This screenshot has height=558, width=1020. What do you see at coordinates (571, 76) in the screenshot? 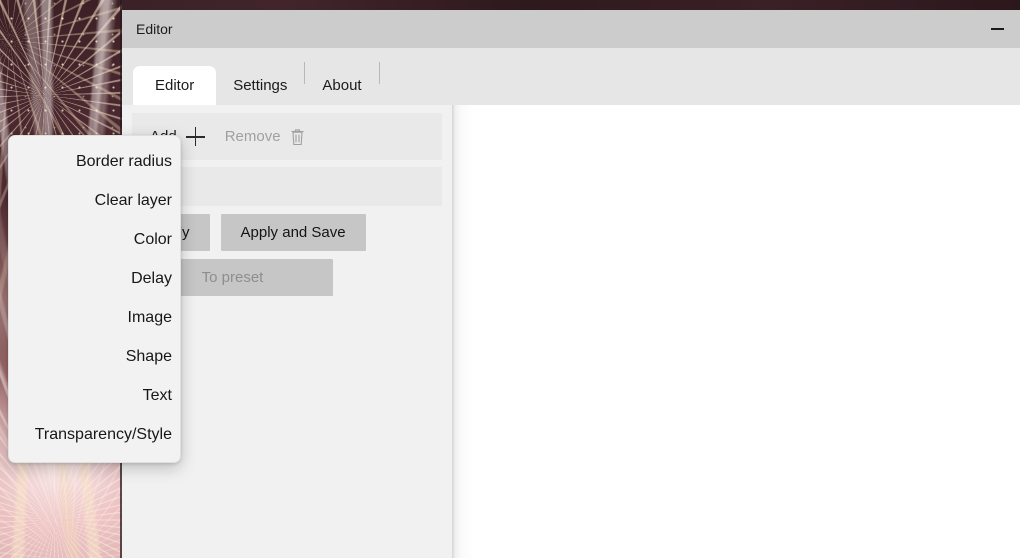
I see `tab-bar: Editor Settings About` at bounding box center [571, 76].